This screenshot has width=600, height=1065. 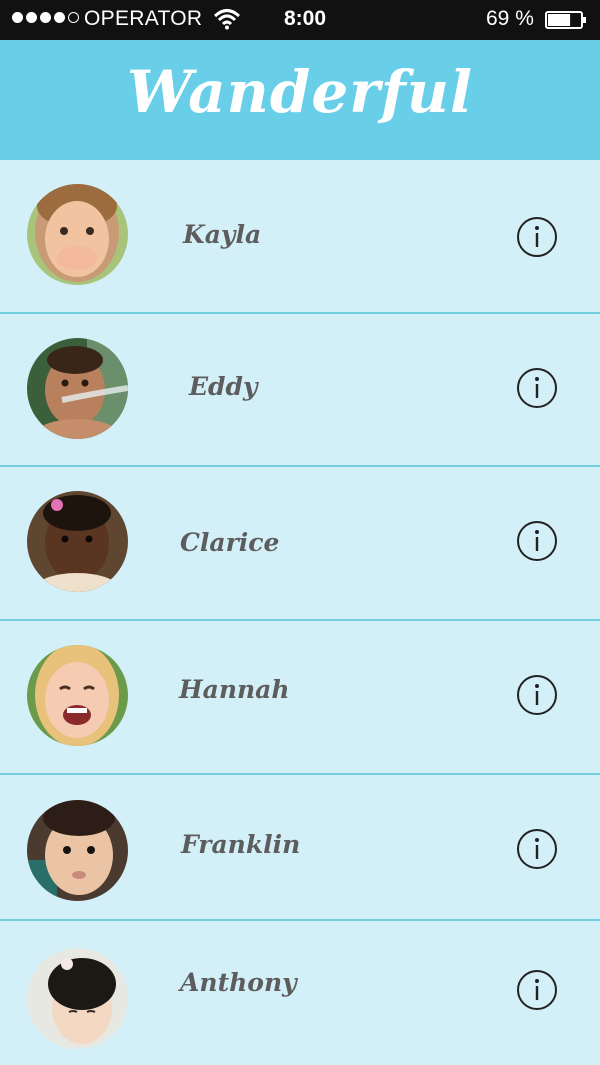 I want to click on contact-name: Hannah, so click(x=234, y=689).